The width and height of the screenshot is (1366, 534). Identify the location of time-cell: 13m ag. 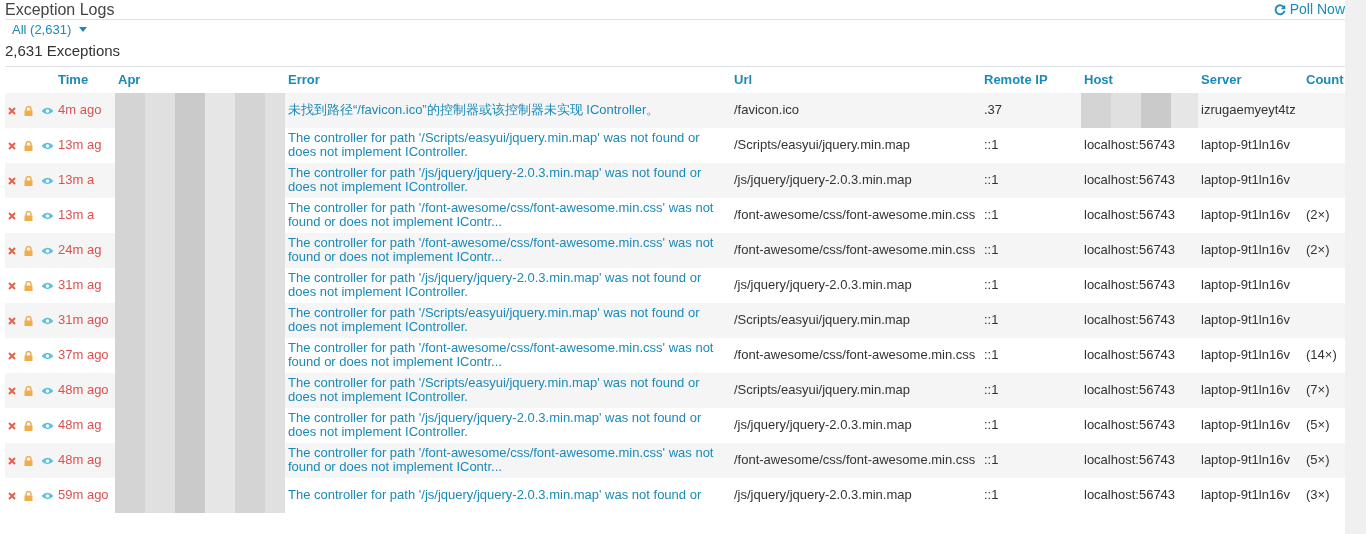
(85, 145).